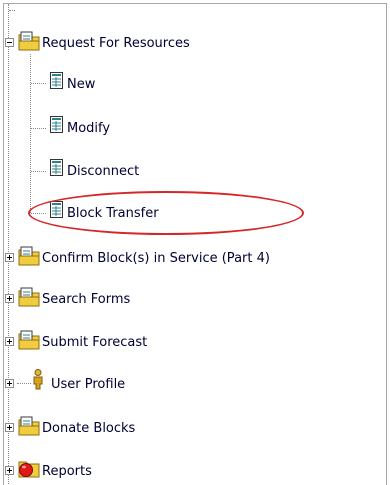  I want to click on tree-root-line, so click(8, 244).